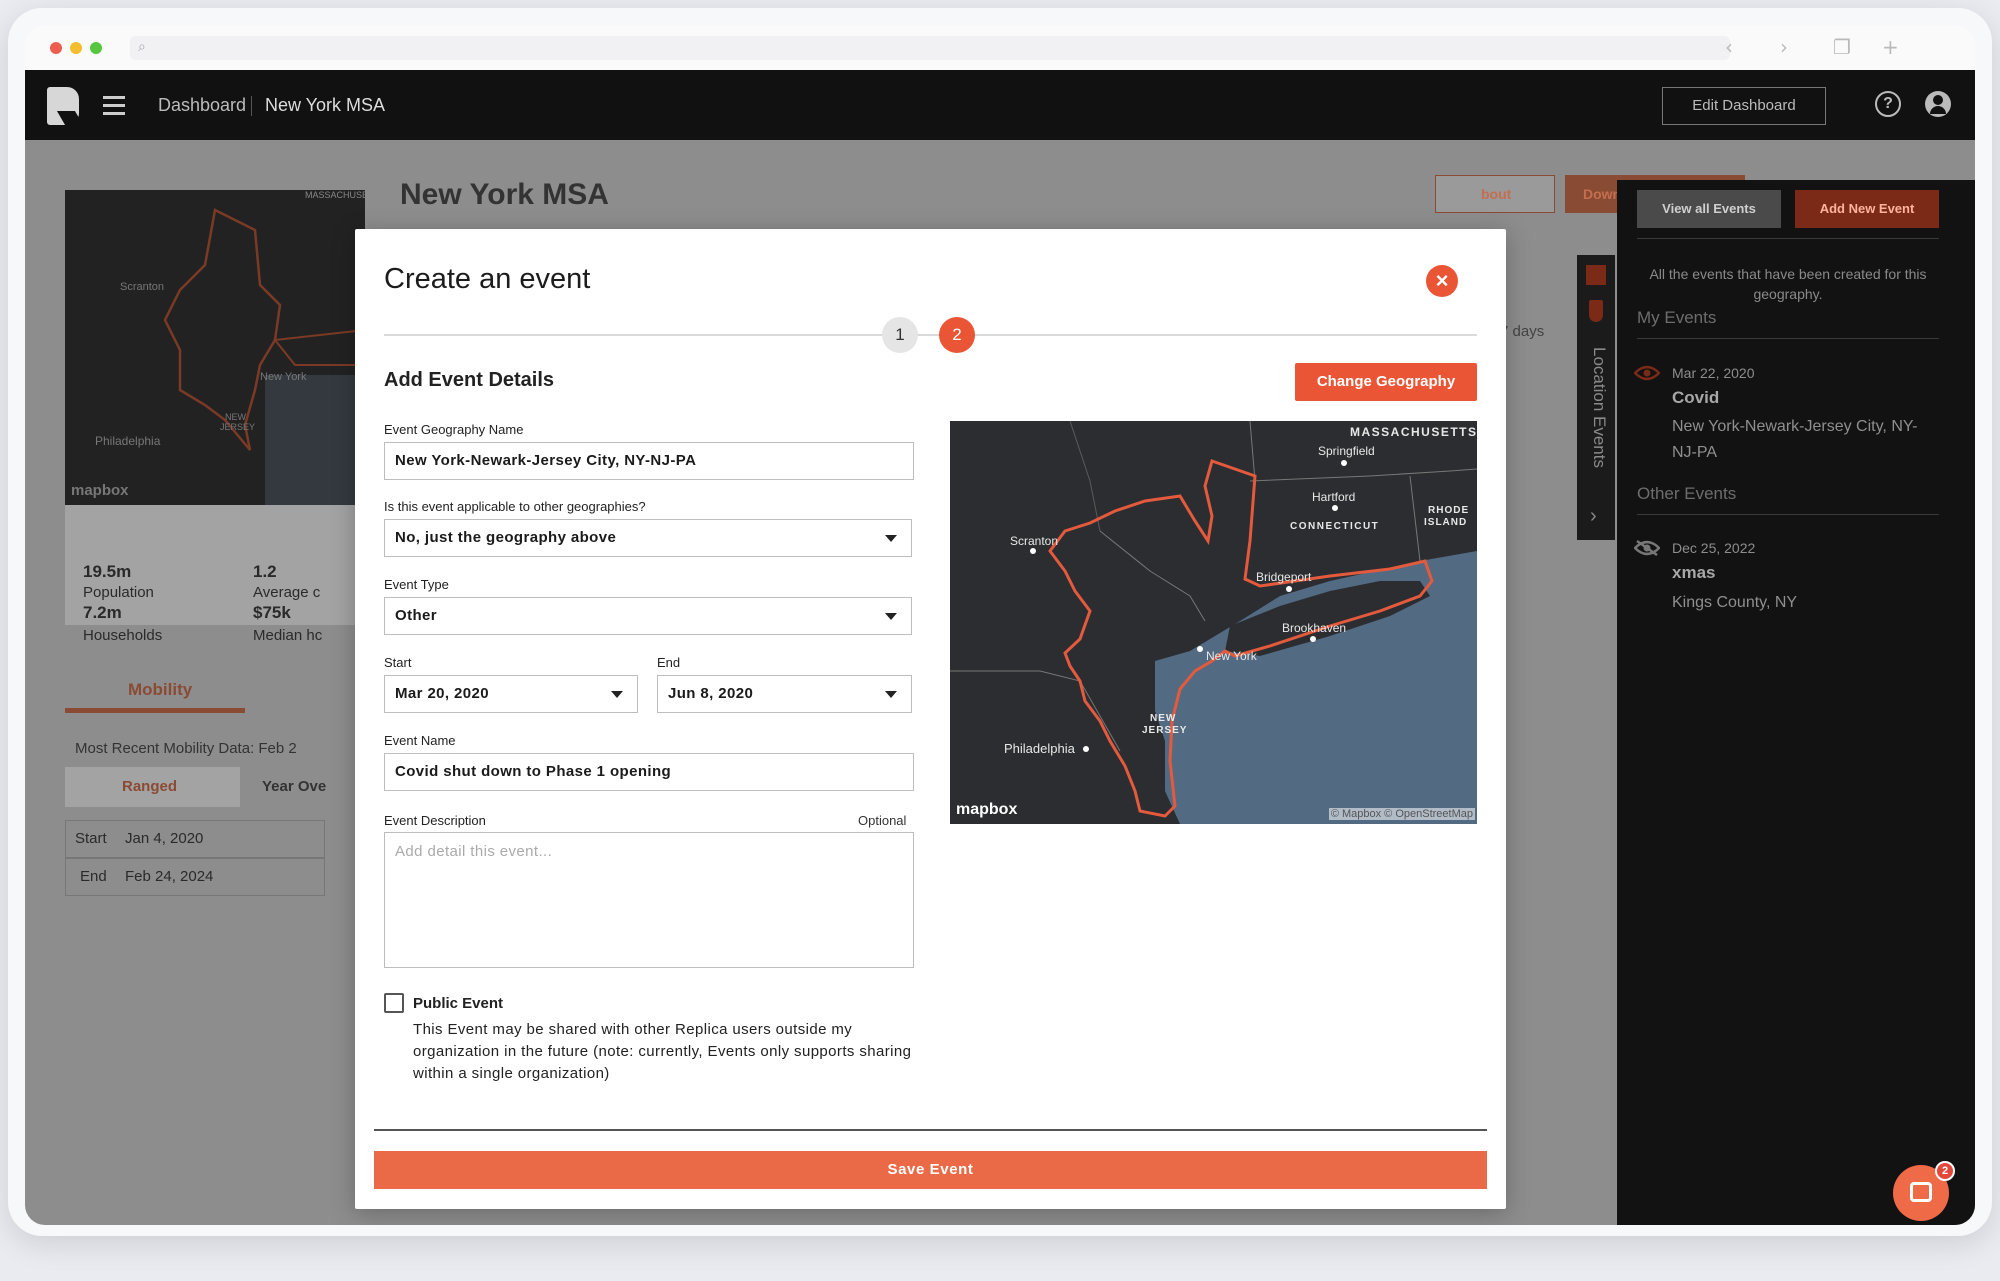  Describe the element at coordinates (1729, 47) in the screenshot. I see `back-icon: ‹` at that location.